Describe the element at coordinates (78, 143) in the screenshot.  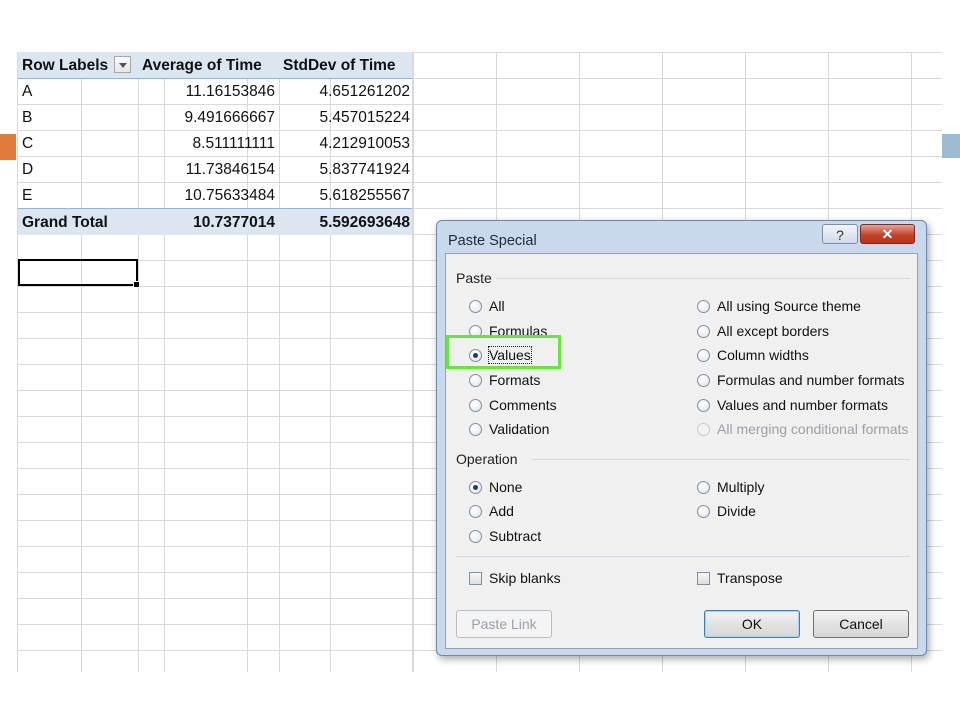
I see `row-label: C` at that location.